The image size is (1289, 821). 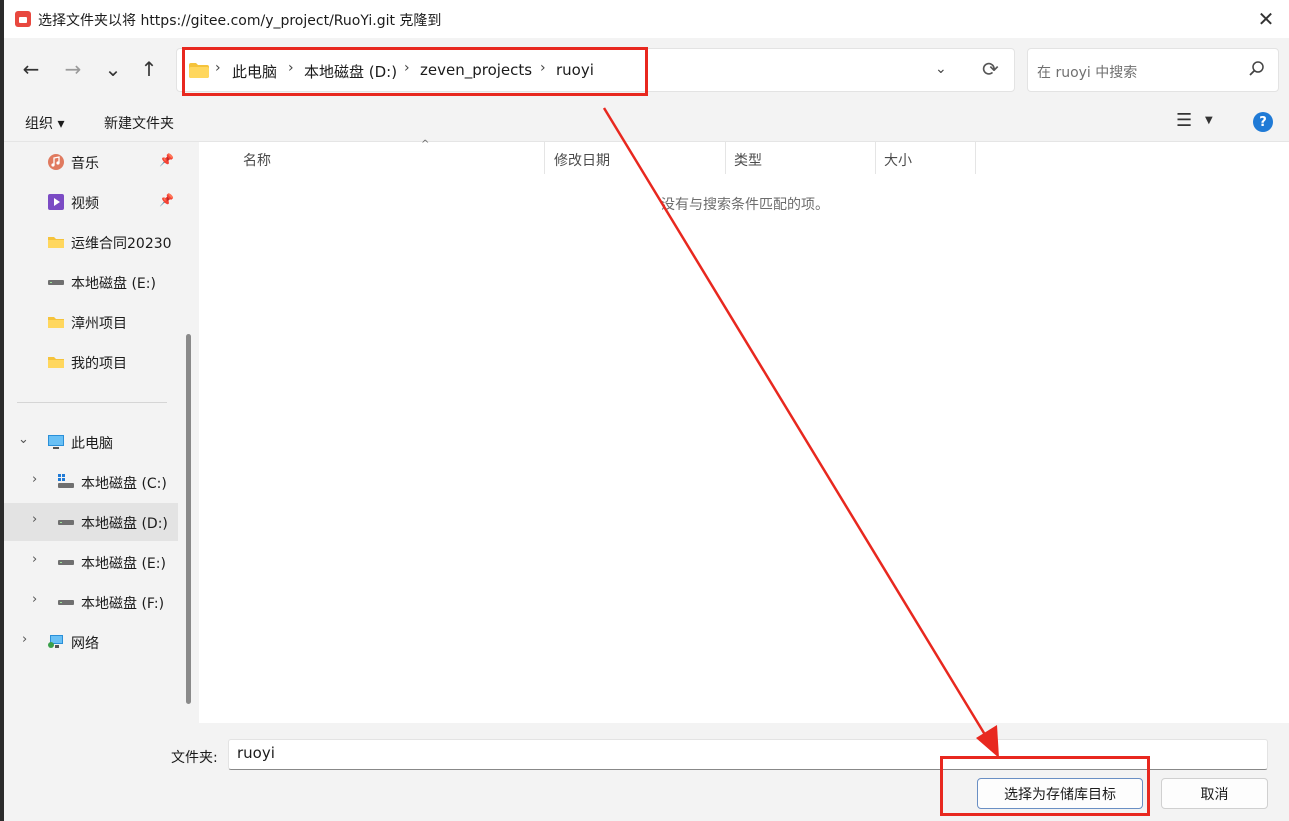 I want to click on sidebar-item-videos: 视频 📌, so click(x=91, y=202).